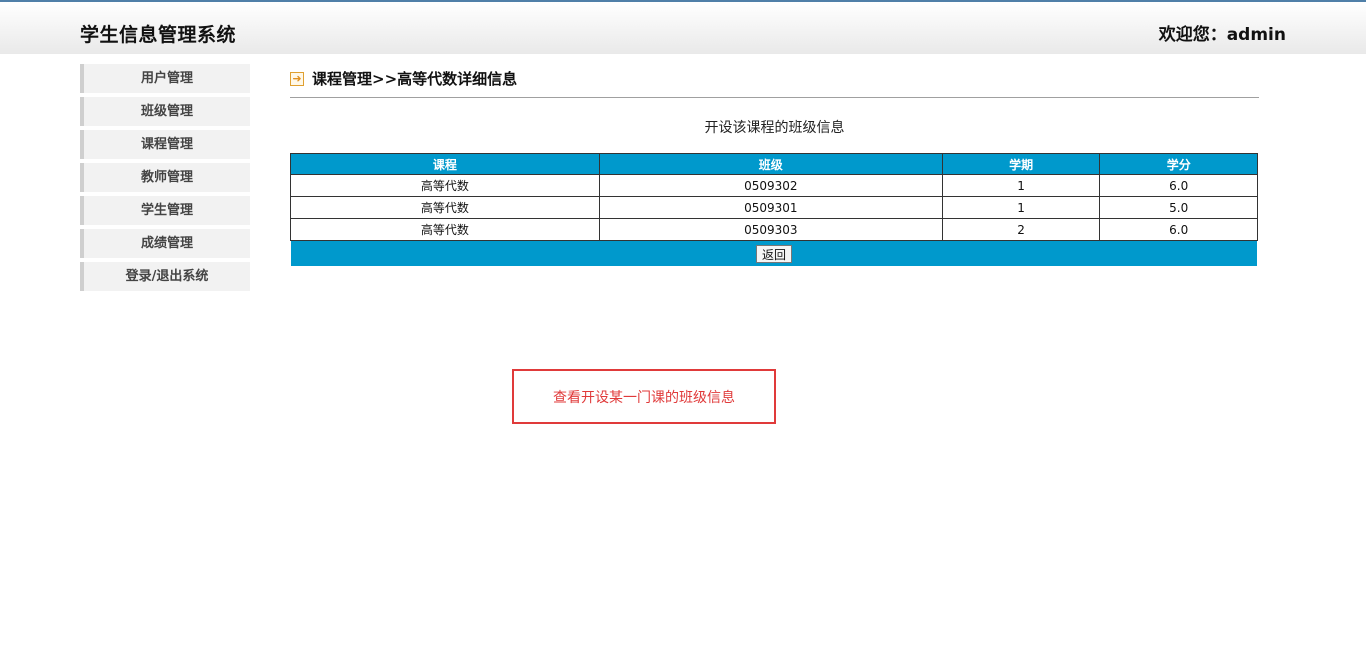  I want to click on table-cell-class: 0509302, so click(770, 185).